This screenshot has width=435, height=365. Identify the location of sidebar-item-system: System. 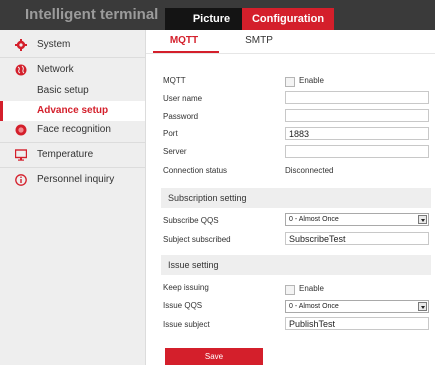
(72, 45).